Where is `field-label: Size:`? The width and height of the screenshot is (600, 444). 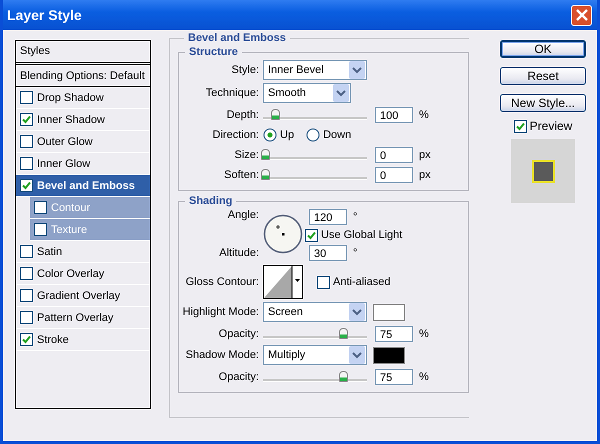 field-label: Size: is located at coordinates (247, 154).